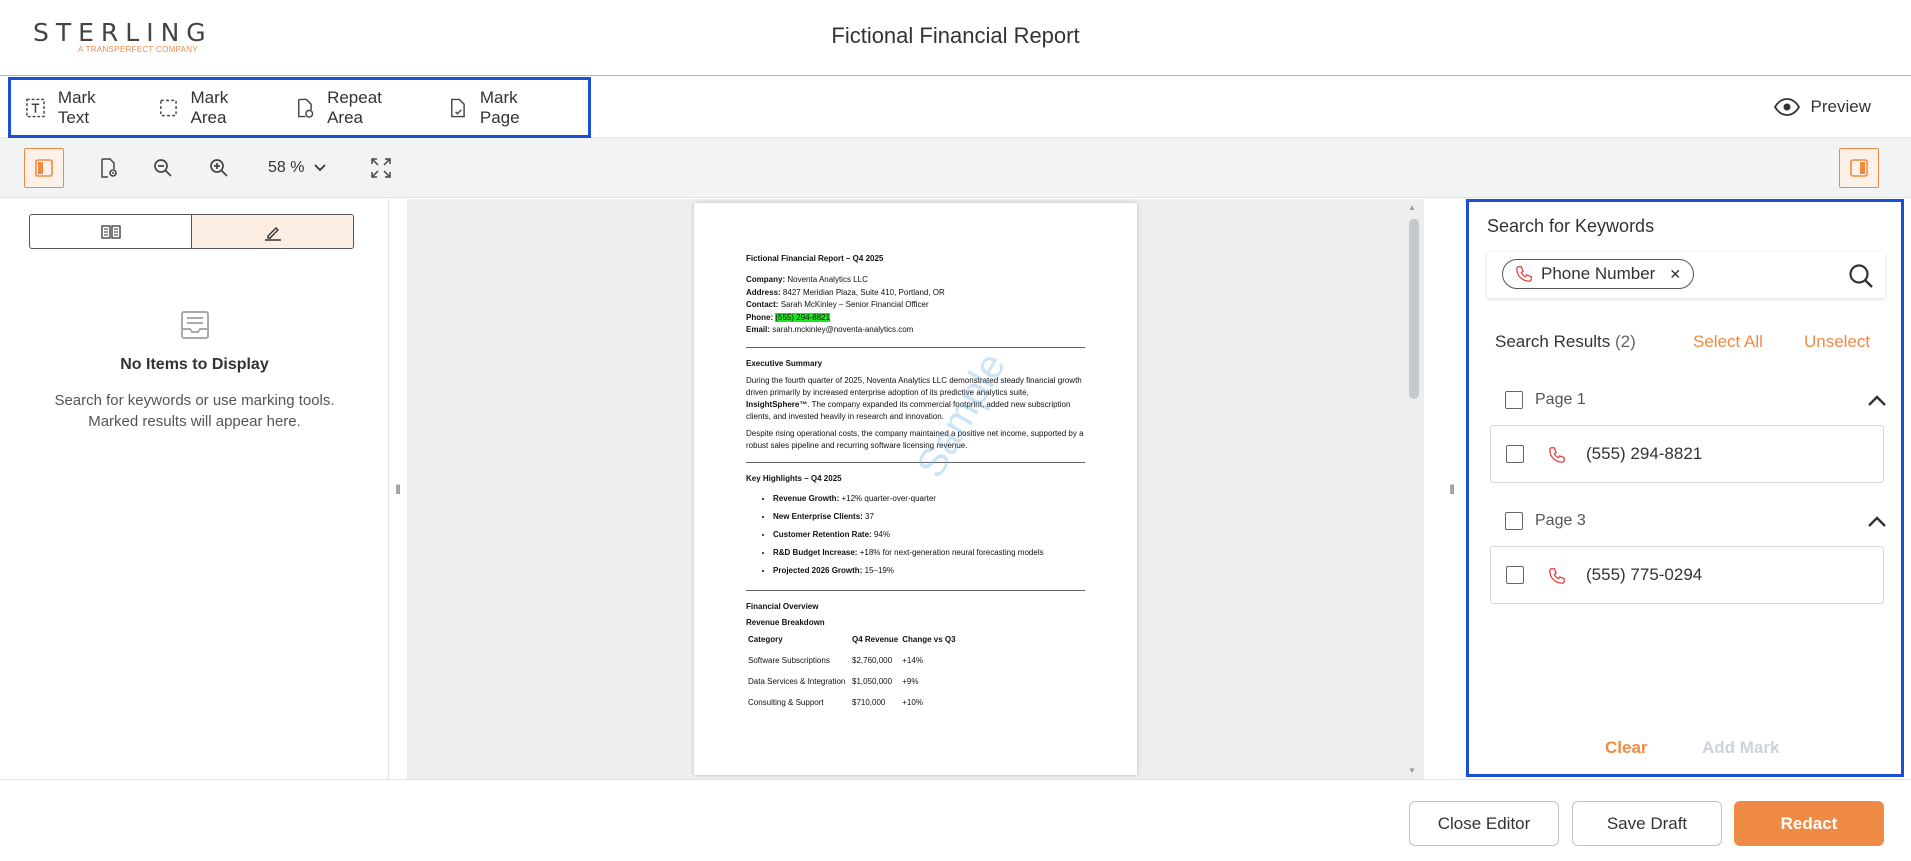 Image resolution: width=1911 pixels, height=861 pixels. I want to click on doc-phone-highlight: (555) 294-8821, so click(803, 317).